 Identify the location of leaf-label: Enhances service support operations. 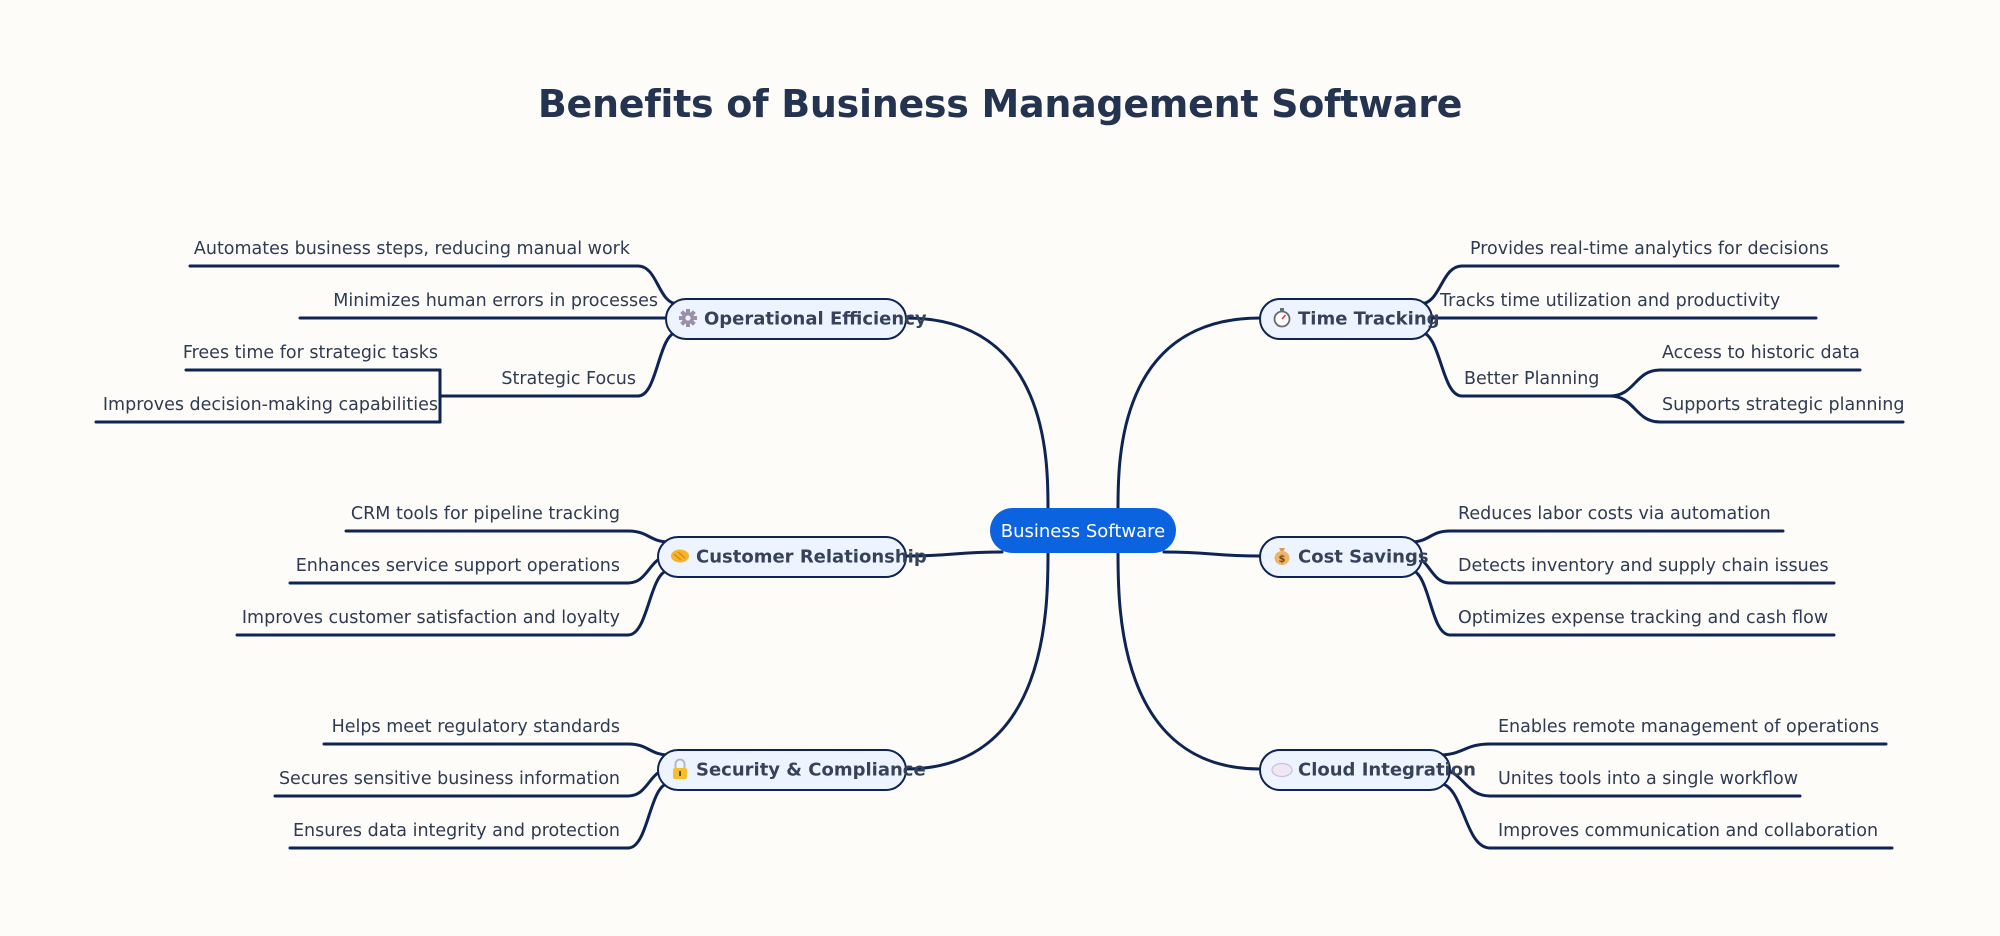
(458, 566).